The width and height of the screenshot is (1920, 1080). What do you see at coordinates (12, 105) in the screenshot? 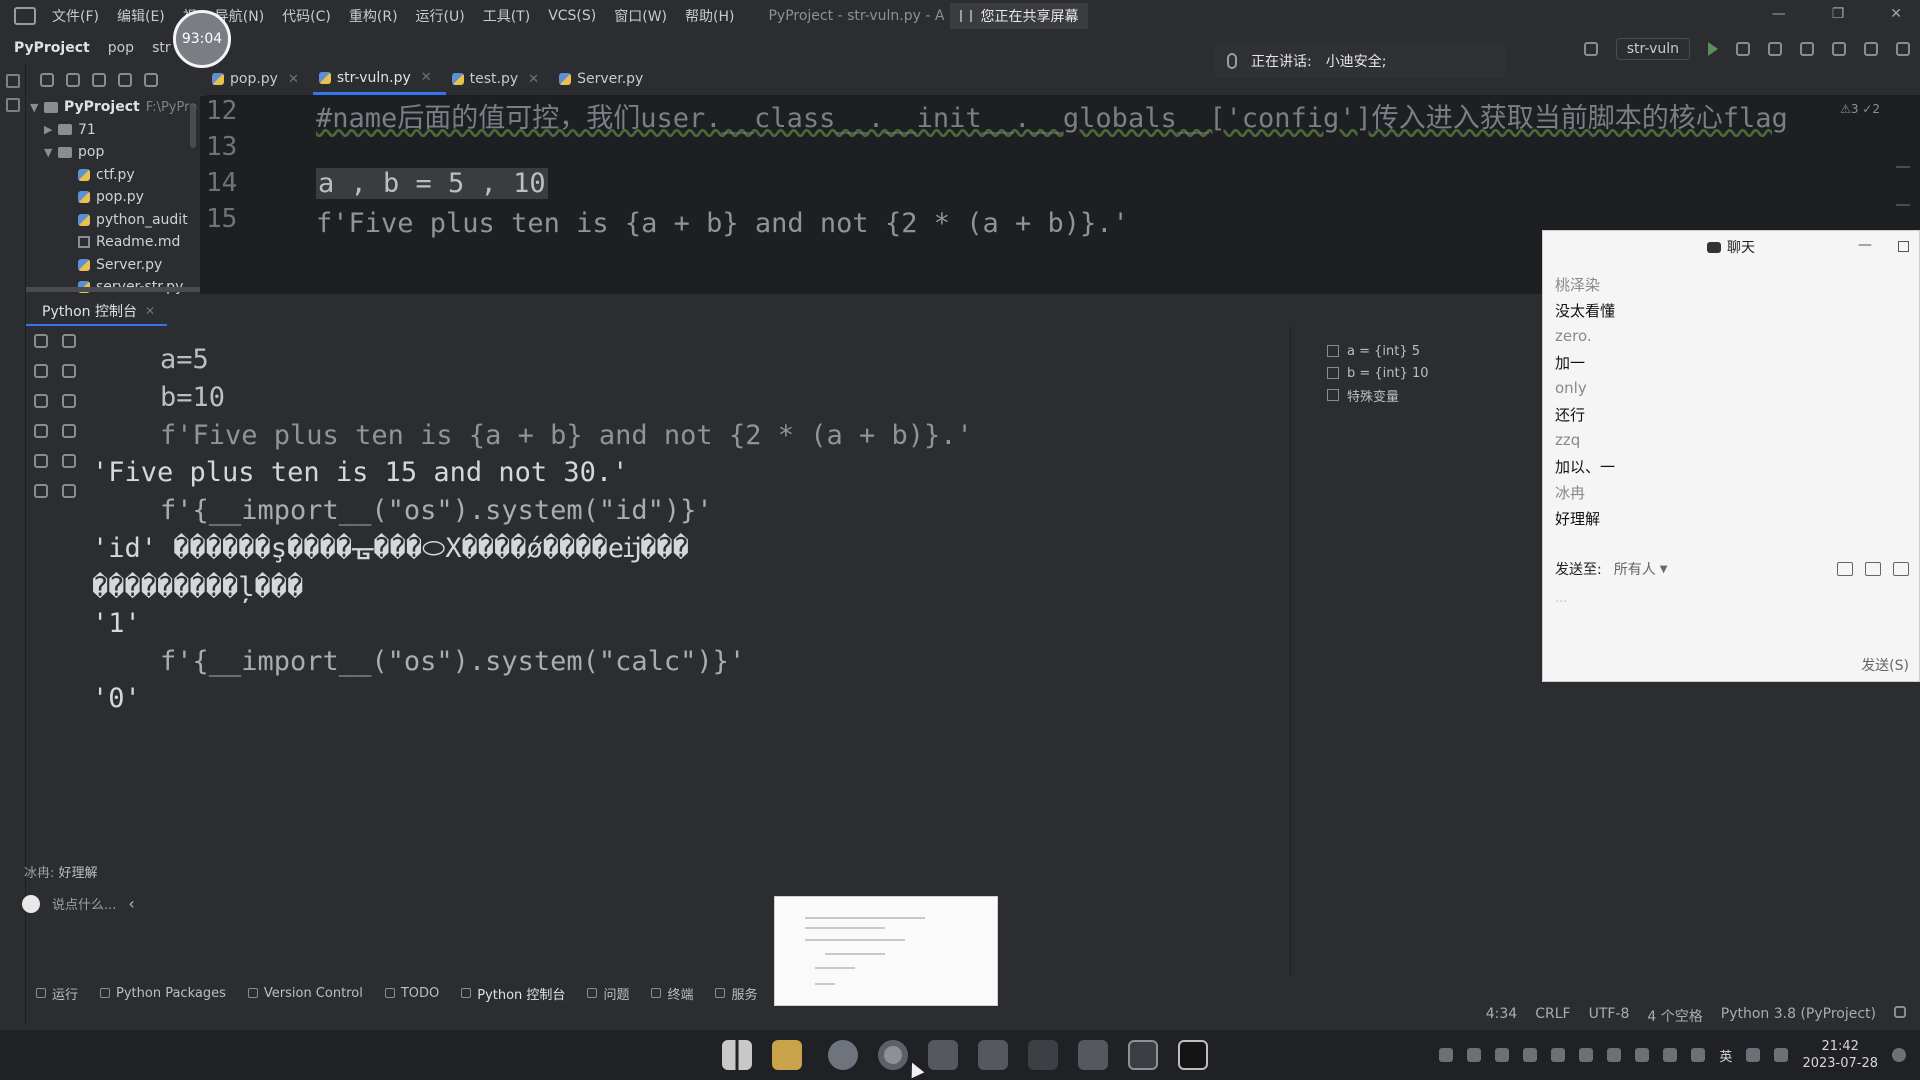
I see `structure-icon` at bounding box center [12, 105].